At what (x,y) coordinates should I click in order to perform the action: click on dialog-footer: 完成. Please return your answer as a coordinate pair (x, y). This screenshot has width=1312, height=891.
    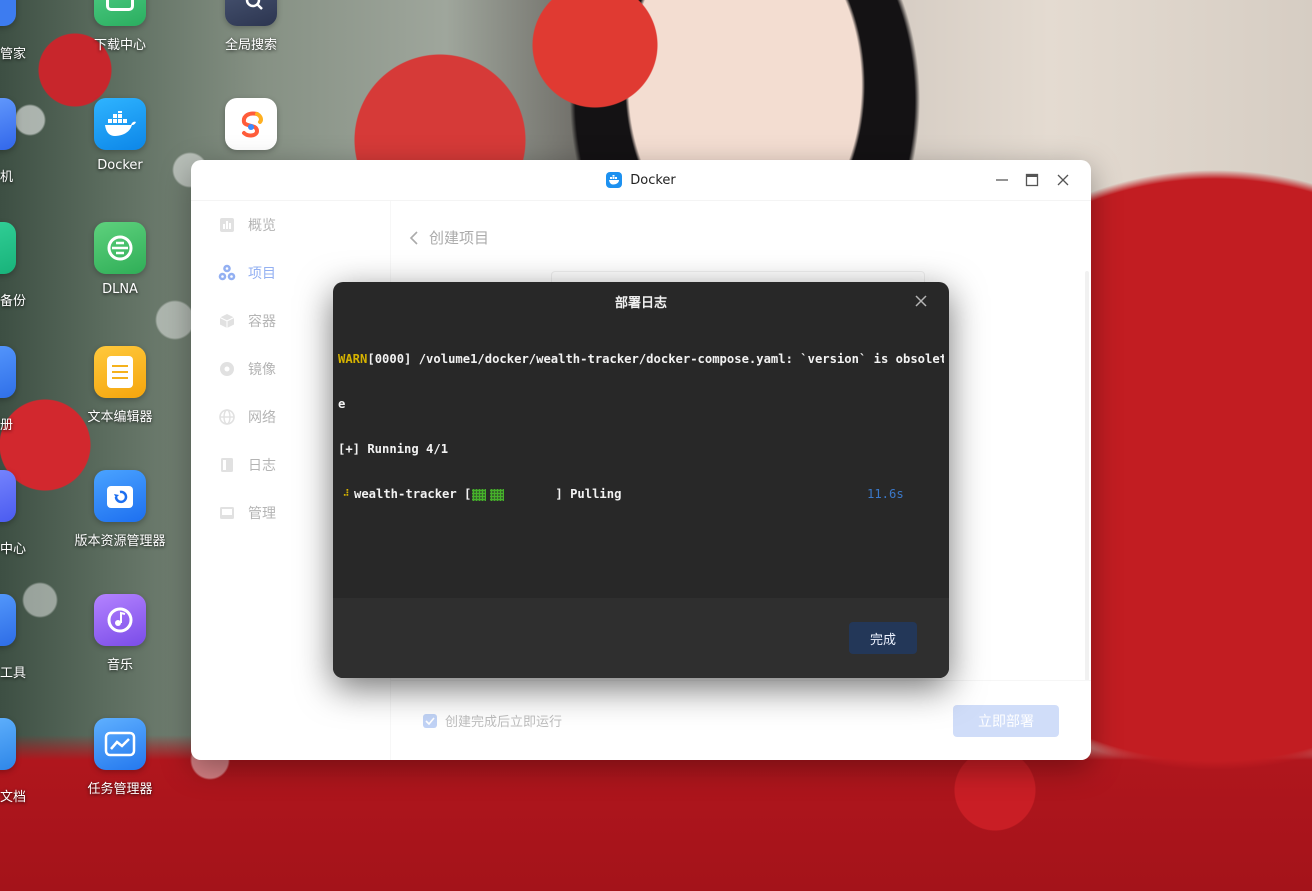
    Looking at the image, I should click on (641, 638).